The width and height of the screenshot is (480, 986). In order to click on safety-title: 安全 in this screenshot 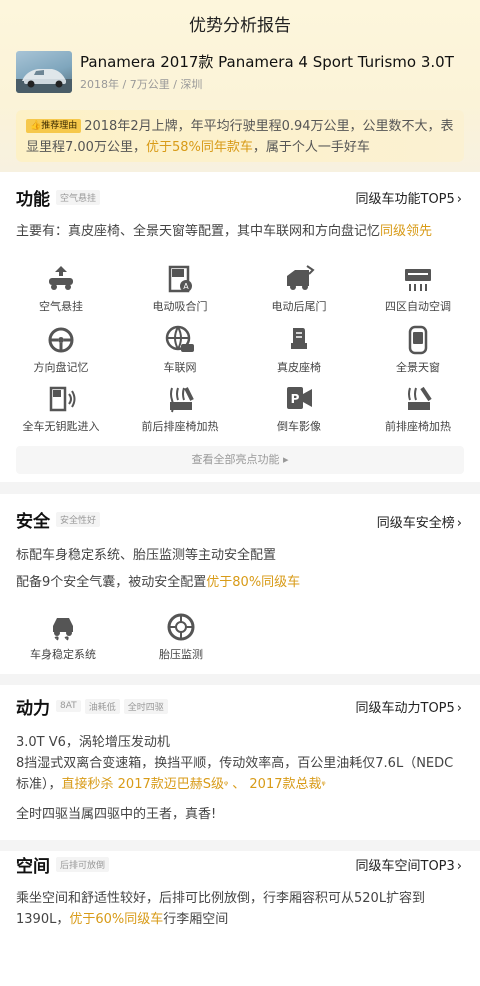, I will do `click(33, 521)`.